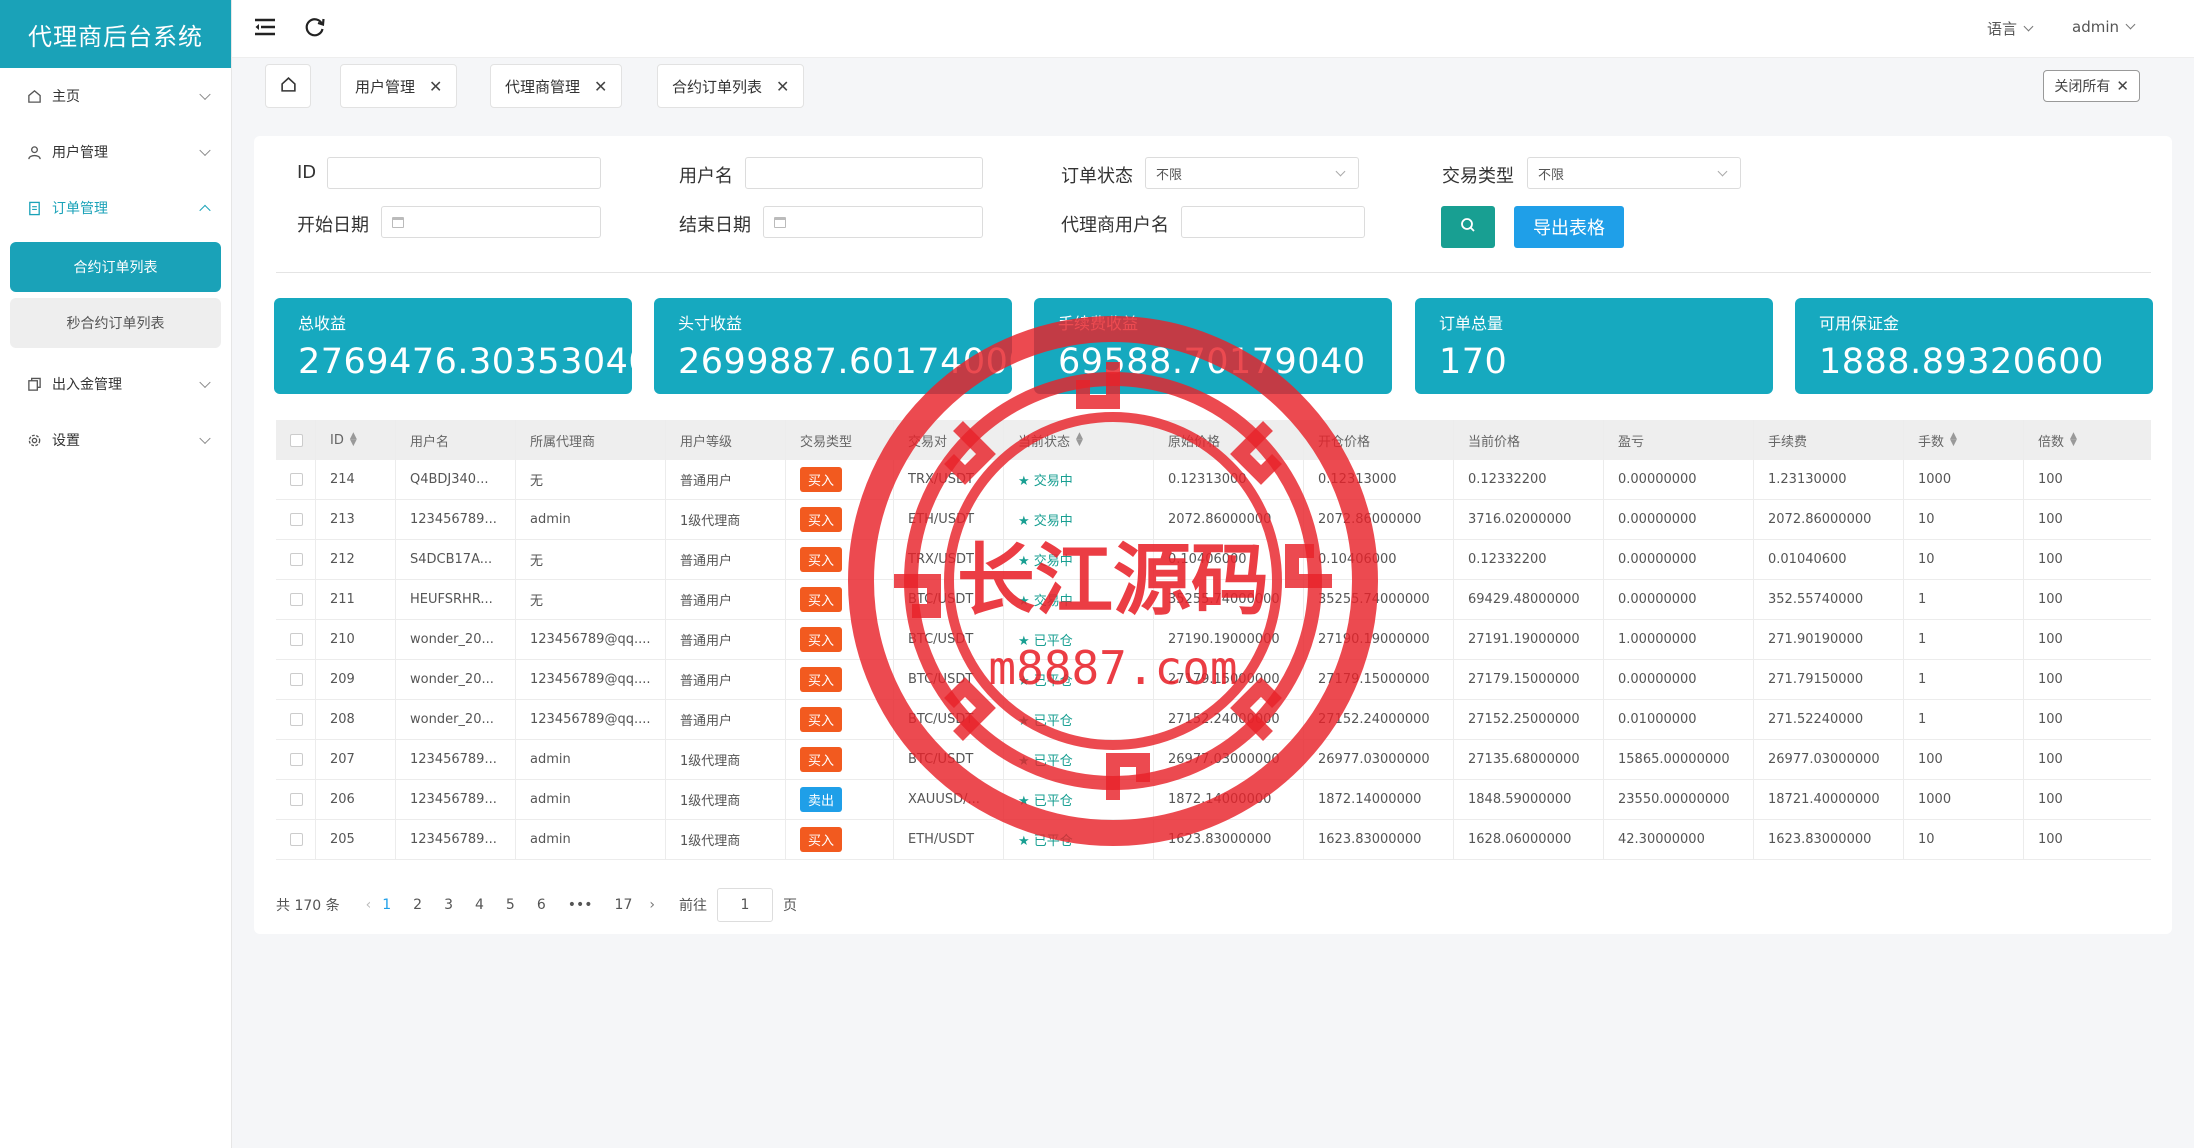 Image resolution: width=2194 pixels, height=1148 pixels. Describe the element at coordinates (1468, 227) in the screenshot. I see `search-button` at that location.